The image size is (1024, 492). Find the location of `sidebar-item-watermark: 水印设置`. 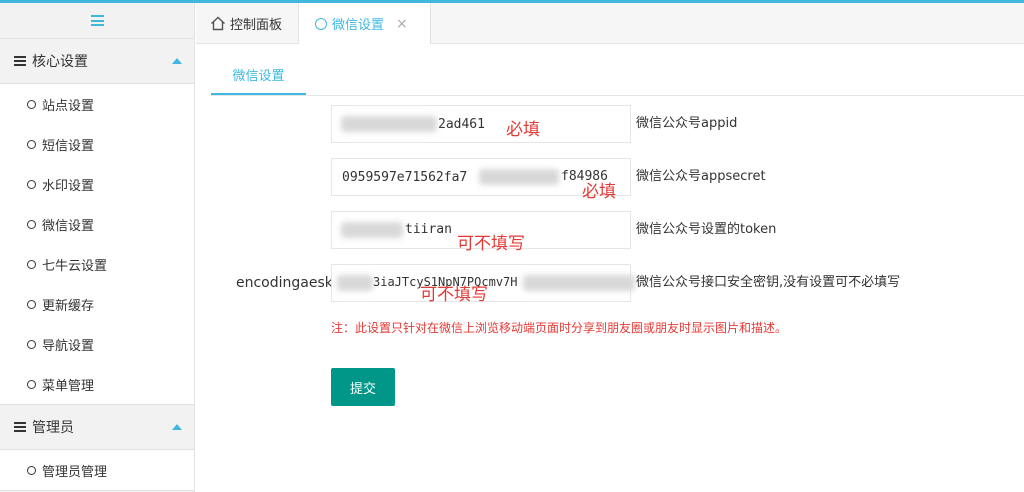

sidebar-item-watermark: 水印设置 is located at coordinates (97, 184).